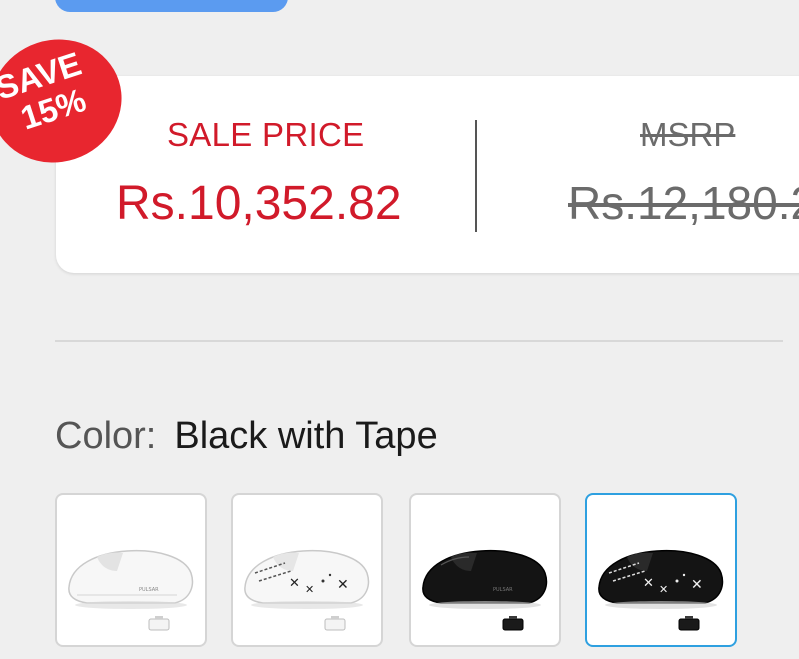 This screenshot has width=799, height=659. What do you see at coordinates (485, 590) in the screenshot?
I see `black-mouse-image: PULSAR` at bounding box center [485, 590].